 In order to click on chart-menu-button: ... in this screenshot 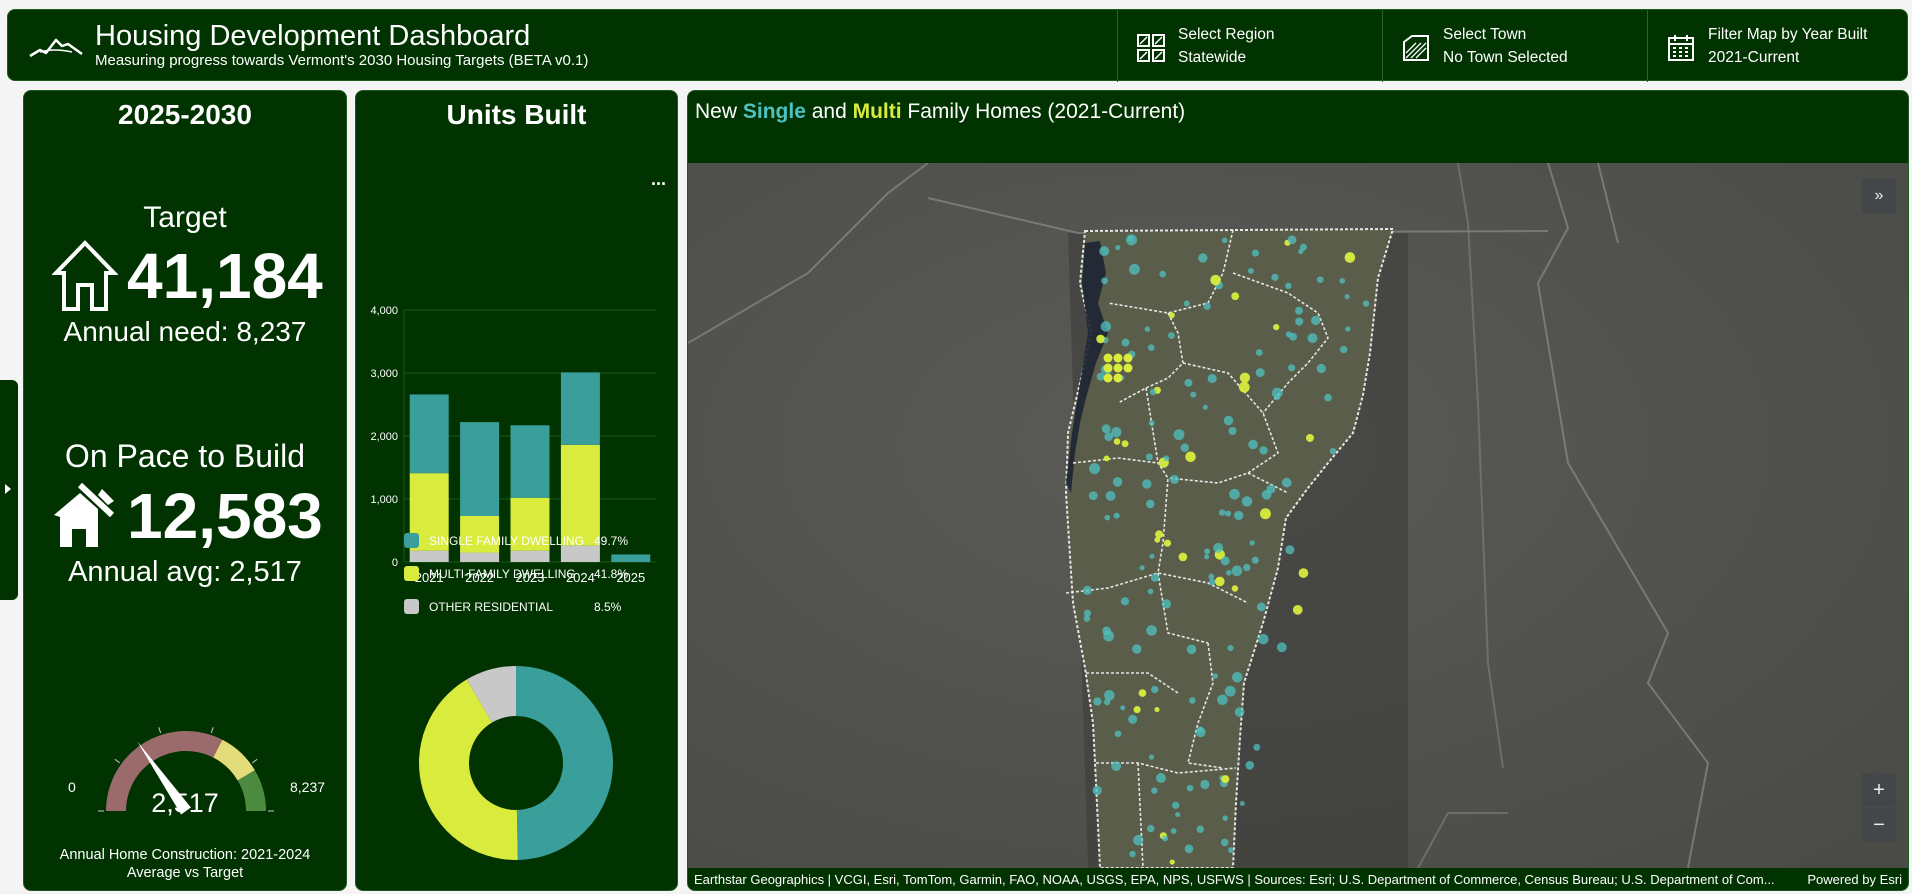, I will do `click(658, 179)`.